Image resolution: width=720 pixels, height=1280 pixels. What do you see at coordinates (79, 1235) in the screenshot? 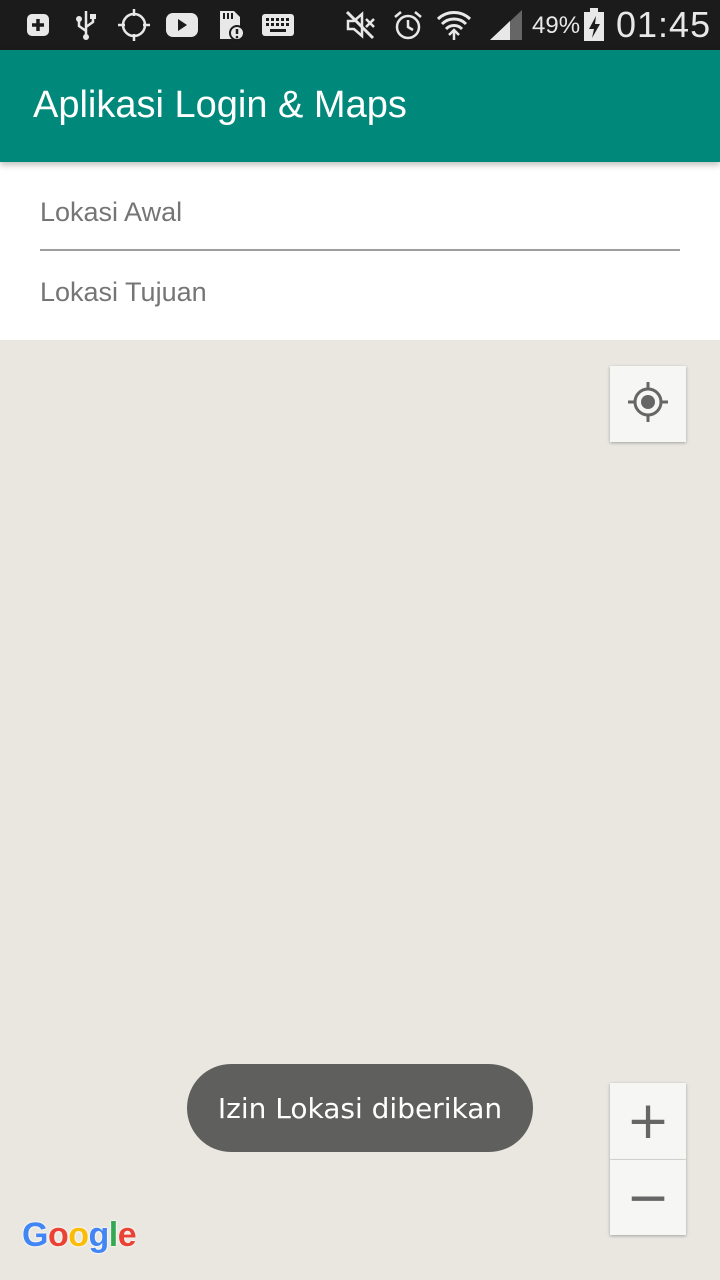
I see `google-logo: Google` at bounding box center [79, 1235].